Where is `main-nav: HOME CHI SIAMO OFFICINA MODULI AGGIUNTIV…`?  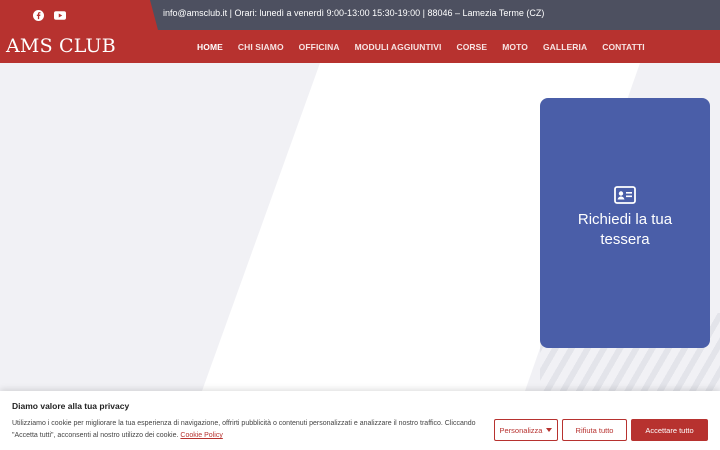 main-nav: HOME CHI SIAMO OFFICINA MODULI AGGIUNTIV… is located at coordinates (428, 46).